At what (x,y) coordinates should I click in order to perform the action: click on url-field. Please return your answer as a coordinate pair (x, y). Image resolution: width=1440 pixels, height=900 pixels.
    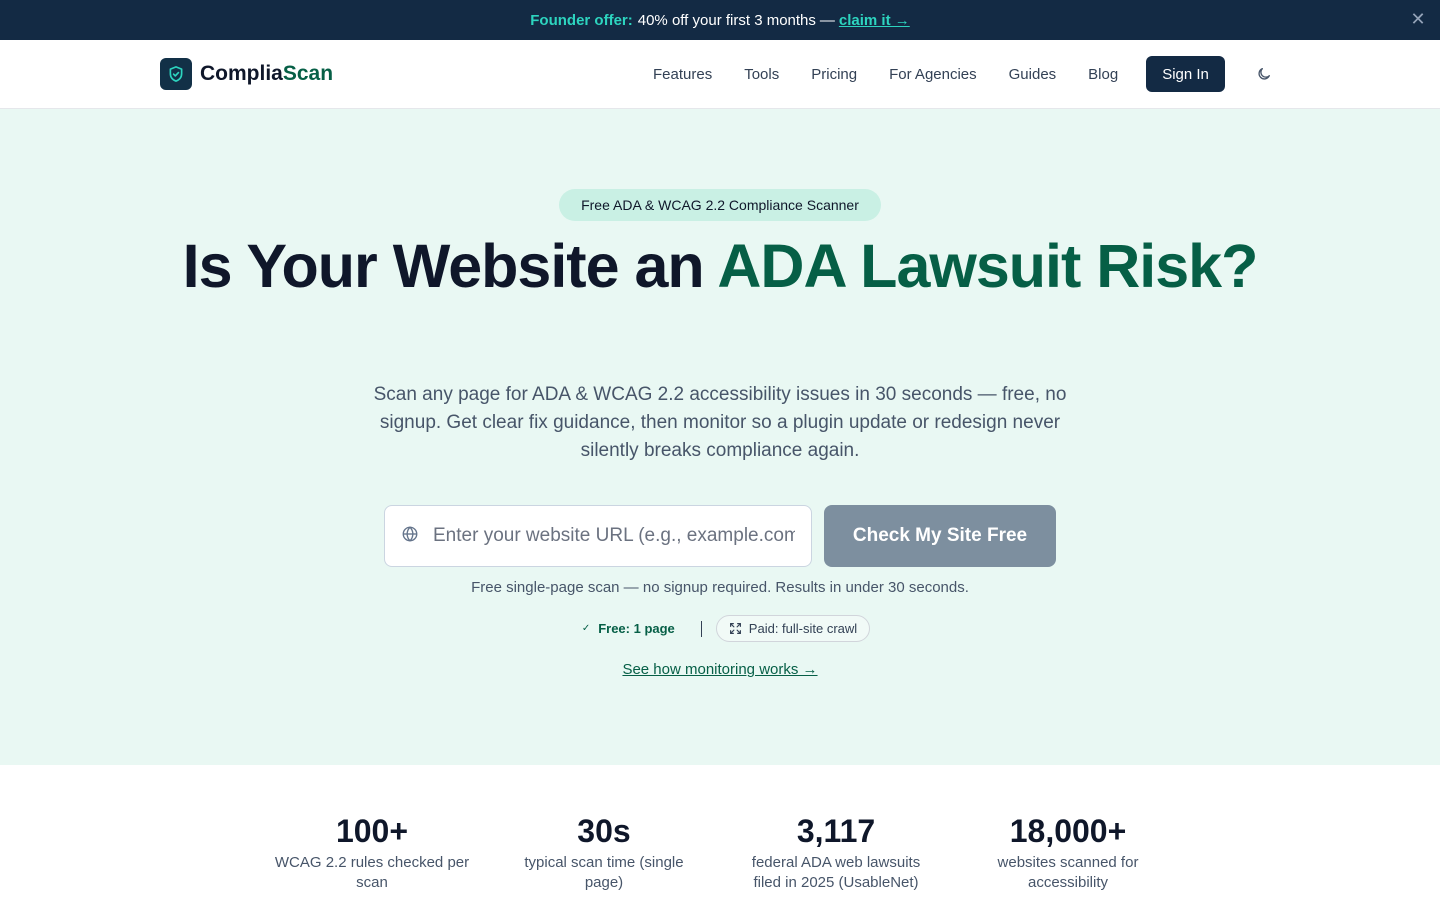
    Looking at the image, I should click on (598, 536).